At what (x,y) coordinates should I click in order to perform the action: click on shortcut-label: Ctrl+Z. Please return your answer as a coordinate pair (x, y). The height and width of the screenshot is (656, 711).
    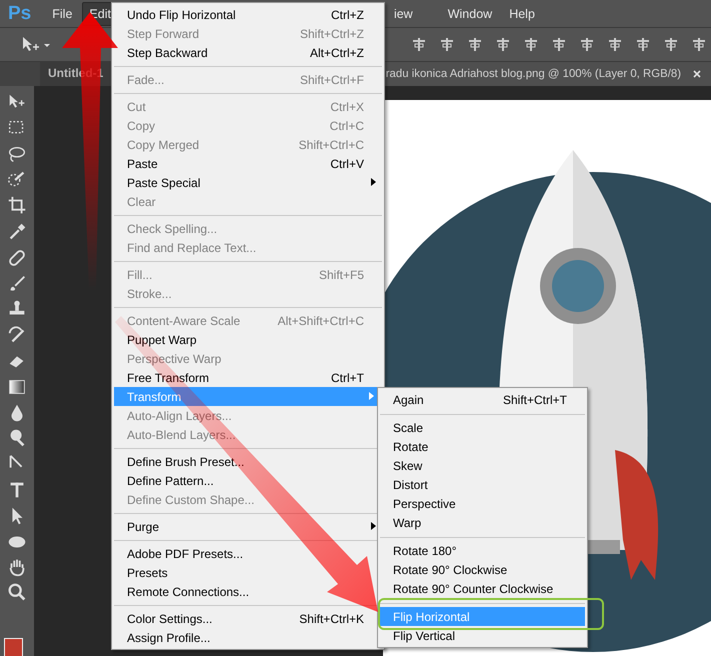
    Looking at the image, I should click on (347, 15).